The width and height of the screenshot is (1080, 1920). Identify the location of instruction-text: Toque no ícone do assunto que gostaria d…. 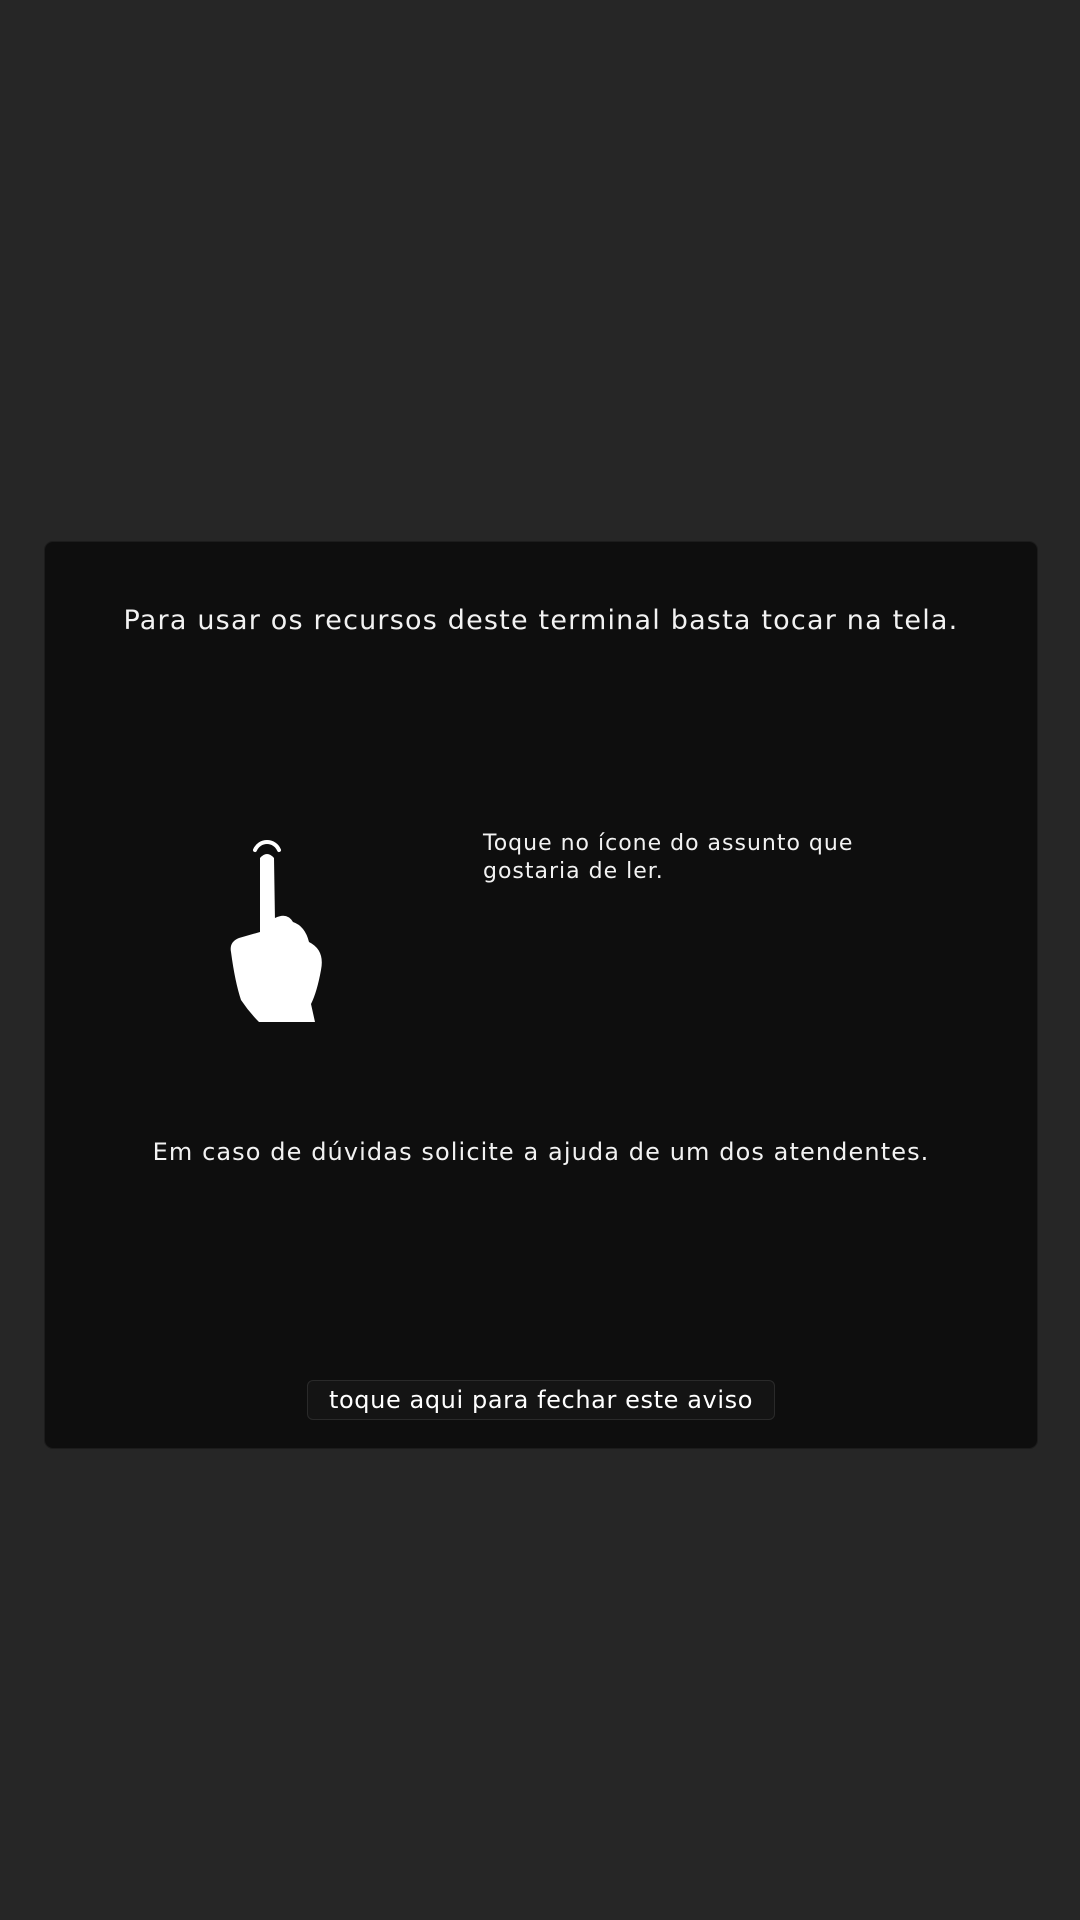
(668, 857).